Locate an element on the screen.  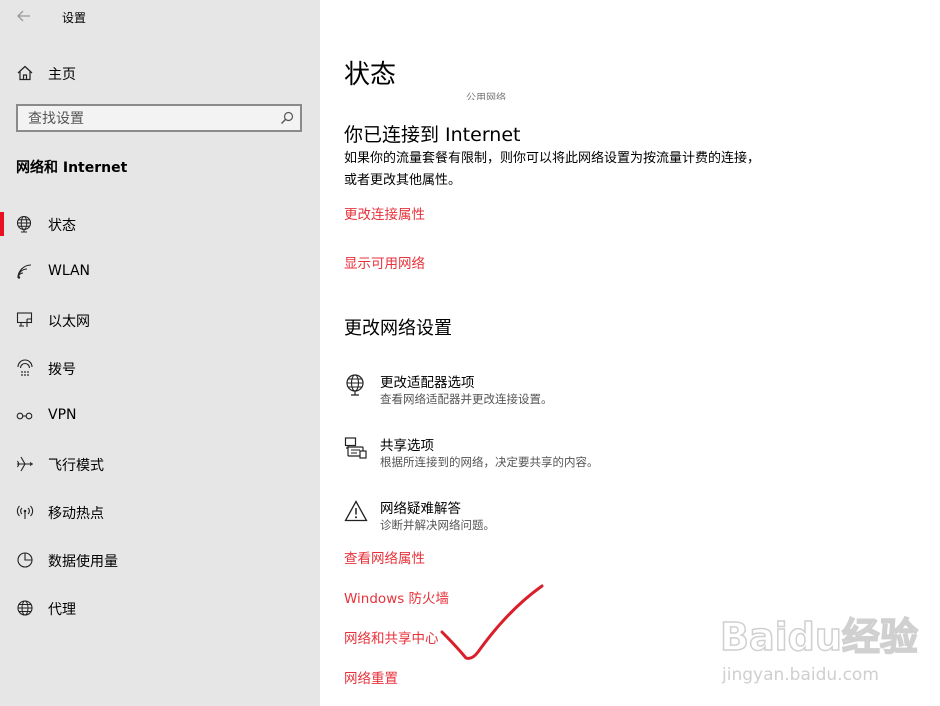
back-button is located at coordinates (24, 16).